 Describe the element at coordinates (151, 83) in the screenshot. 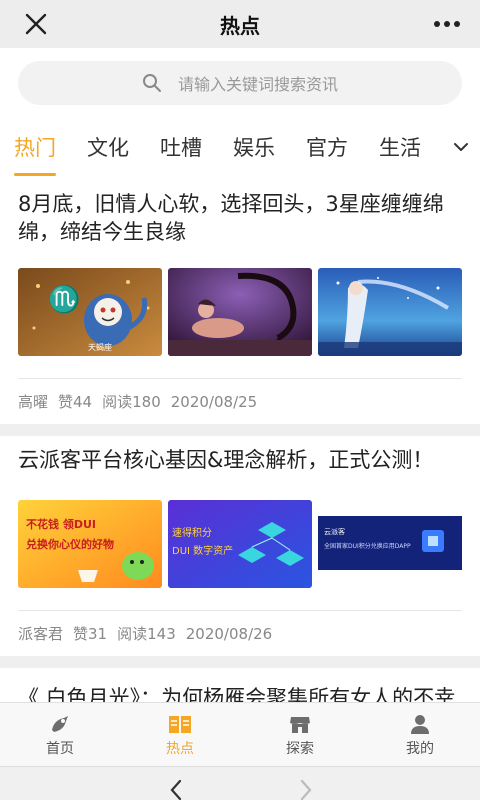

I see `search-icon` at that location.